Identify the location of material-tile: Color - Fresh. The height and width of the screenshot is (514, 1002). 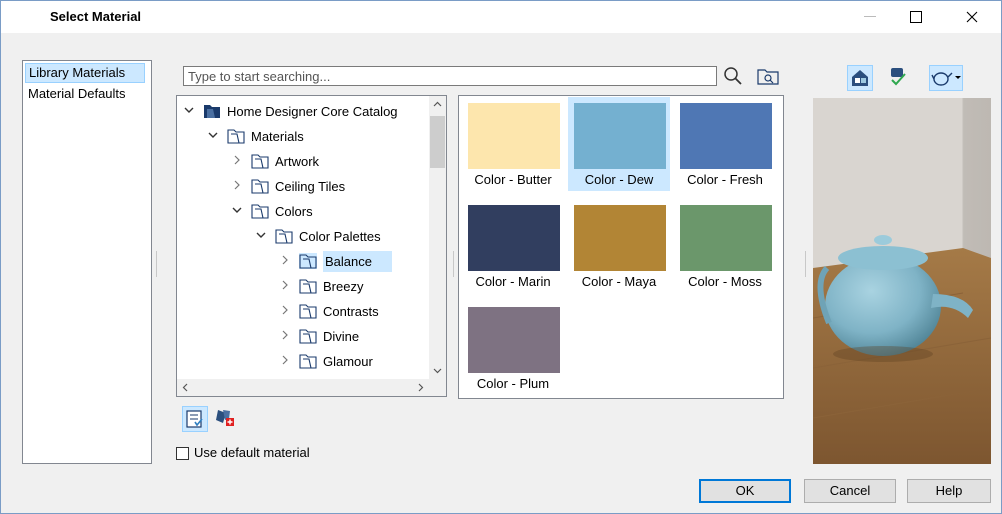
(725, 144).